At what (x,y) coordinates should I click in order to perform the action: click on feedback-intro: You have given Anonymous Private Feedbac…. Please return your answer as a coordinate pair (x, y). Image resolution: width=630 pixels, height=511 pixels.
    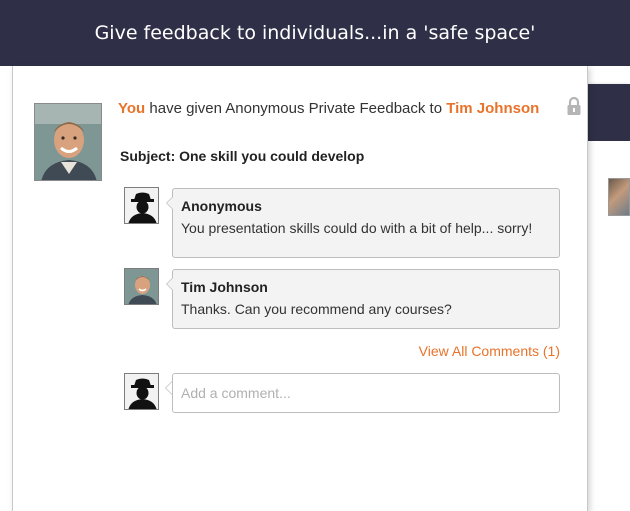
    Looking at the image, I should click on (328, 108).